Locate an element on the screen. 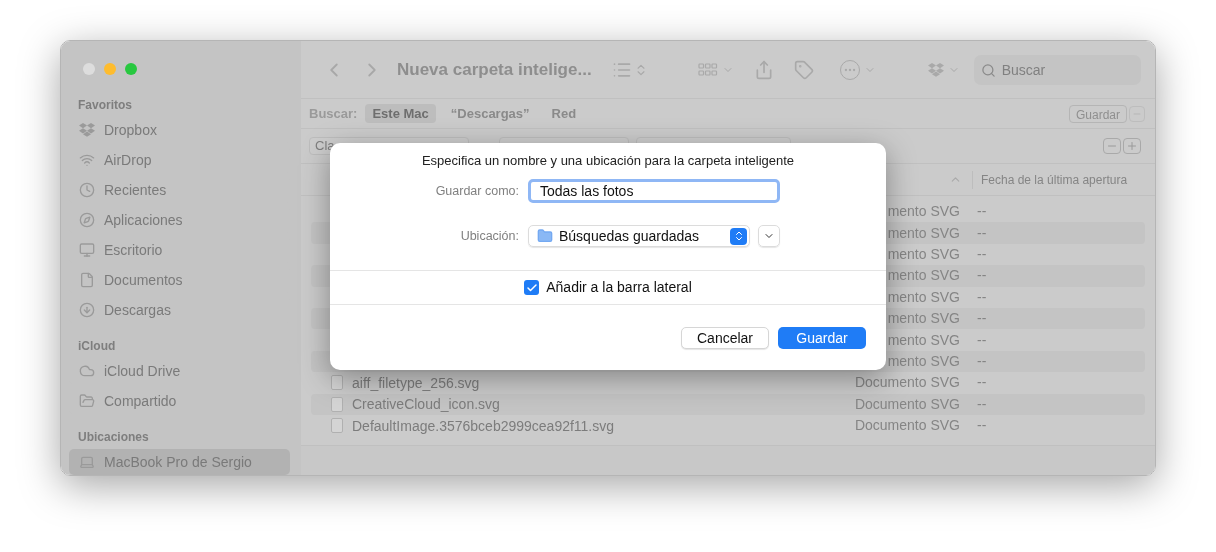 Image resolution: width=1216 pixels, height=552 pixels. plus-icon is located at coordinates (1132, 146).